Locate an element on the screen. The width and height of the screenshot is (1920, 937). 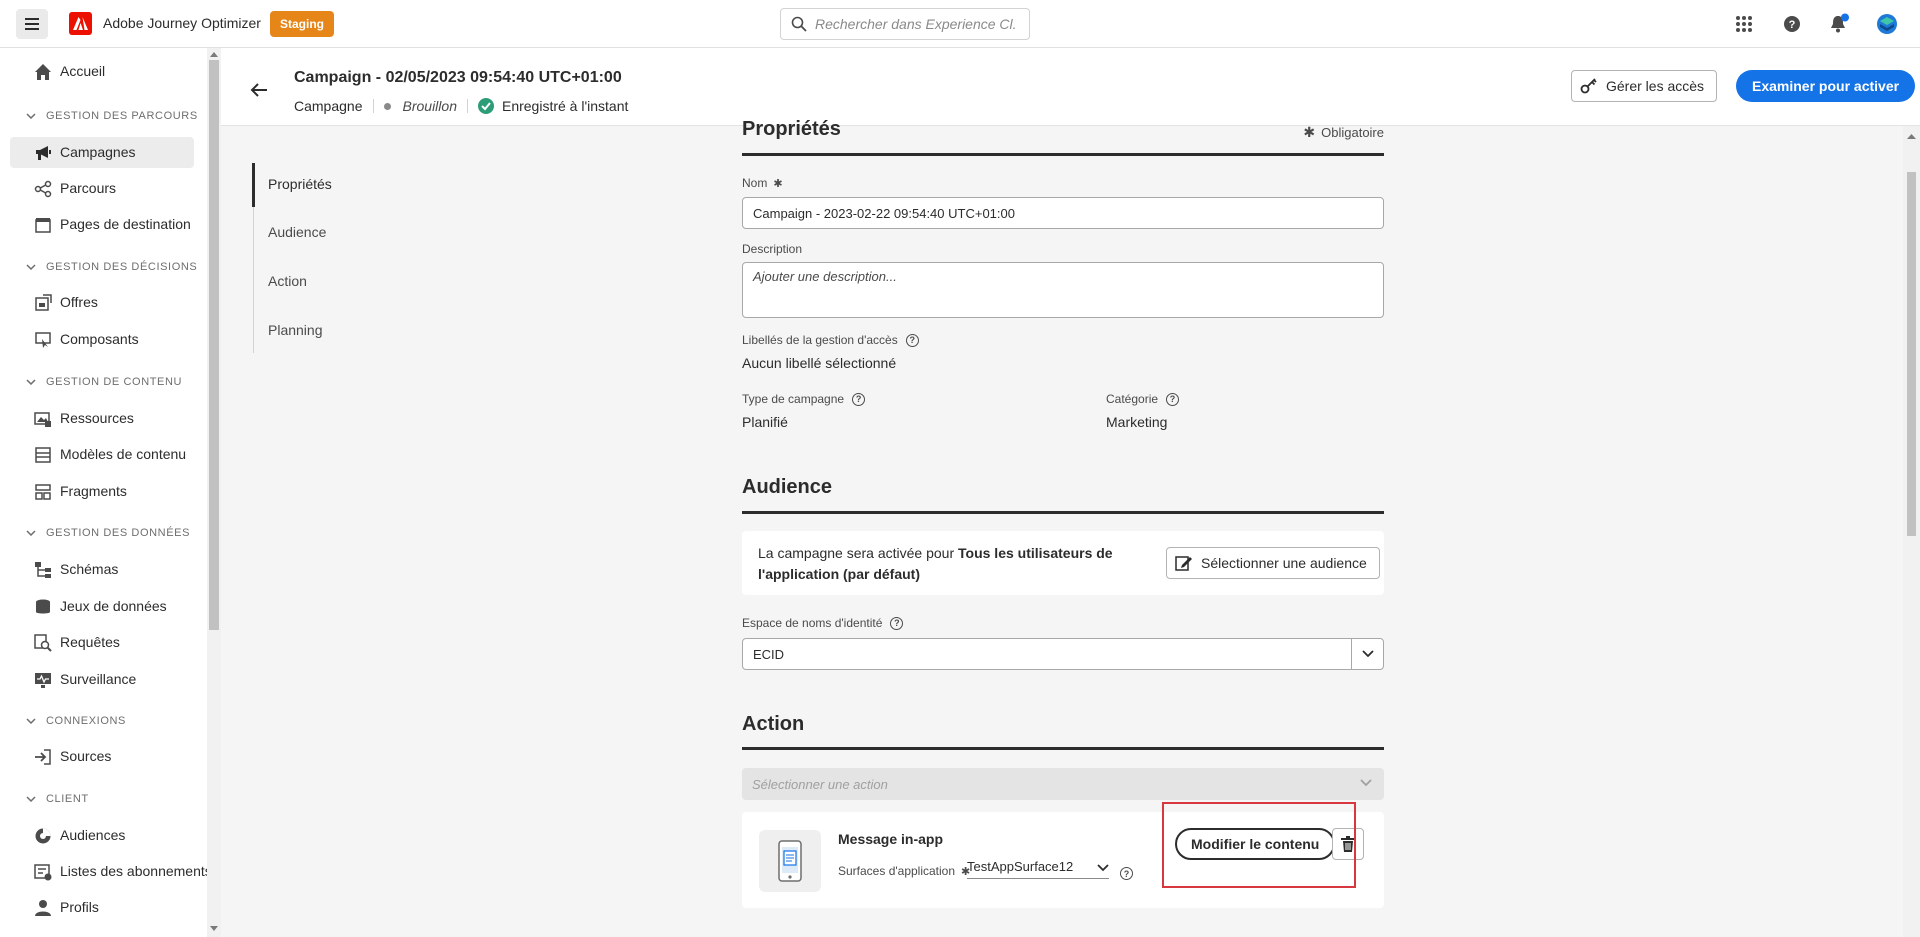
sidebar-item-label: Modèles de contenu is located at coordinates (123, 454).